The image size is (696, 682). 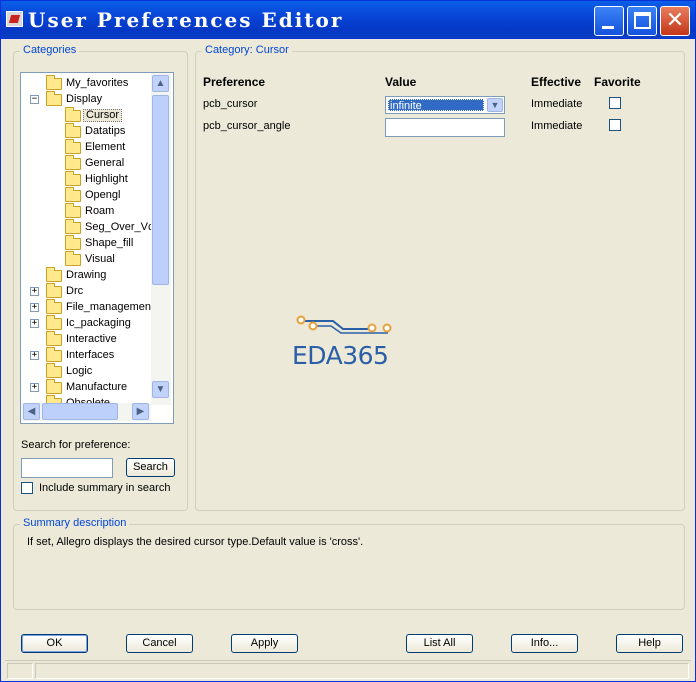 I want to click on circuit-trace-icon, so click(x=344, y=324).